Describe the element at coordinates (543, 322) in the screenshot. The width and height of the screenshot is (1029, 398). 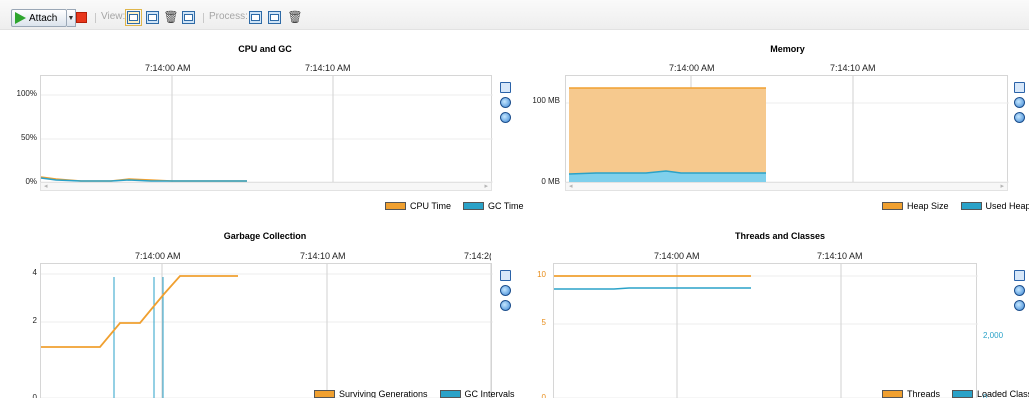
I see `threads-left-y-label: 5` at that location.